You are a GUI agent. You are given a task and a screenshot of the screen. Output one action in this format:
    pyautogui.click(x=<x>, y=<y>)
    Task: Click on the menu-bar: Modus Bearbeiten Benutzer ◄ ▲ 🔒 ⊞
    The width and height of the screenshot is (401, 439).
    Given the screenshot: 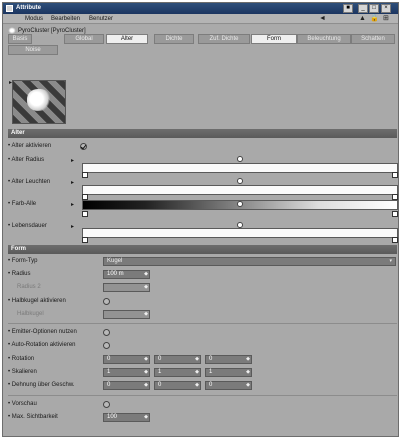 What is the action you would take?
    pyautogui.click(x=200, y=19)
    